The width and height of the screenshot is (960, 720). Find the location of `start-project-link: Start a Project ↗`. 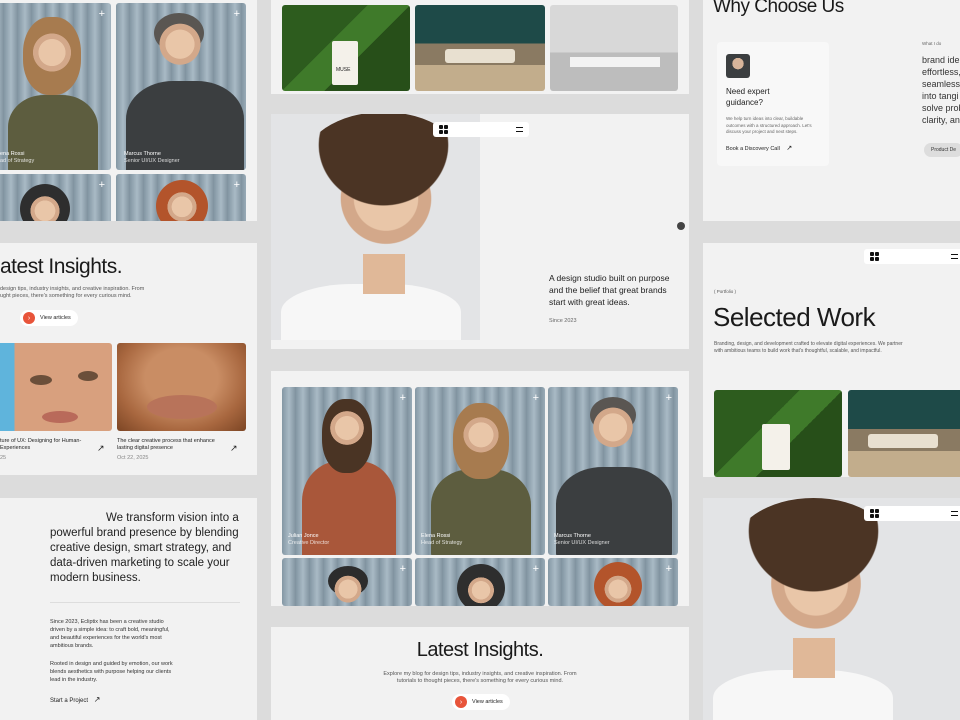

start-project-link: Start a Project ↗ is located at coordinates (75, 699).